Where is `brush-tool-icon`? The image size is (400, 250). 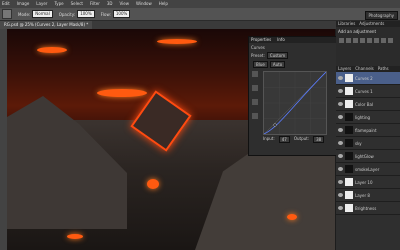 brush-tool-icon is located at coordinates (7, 14).